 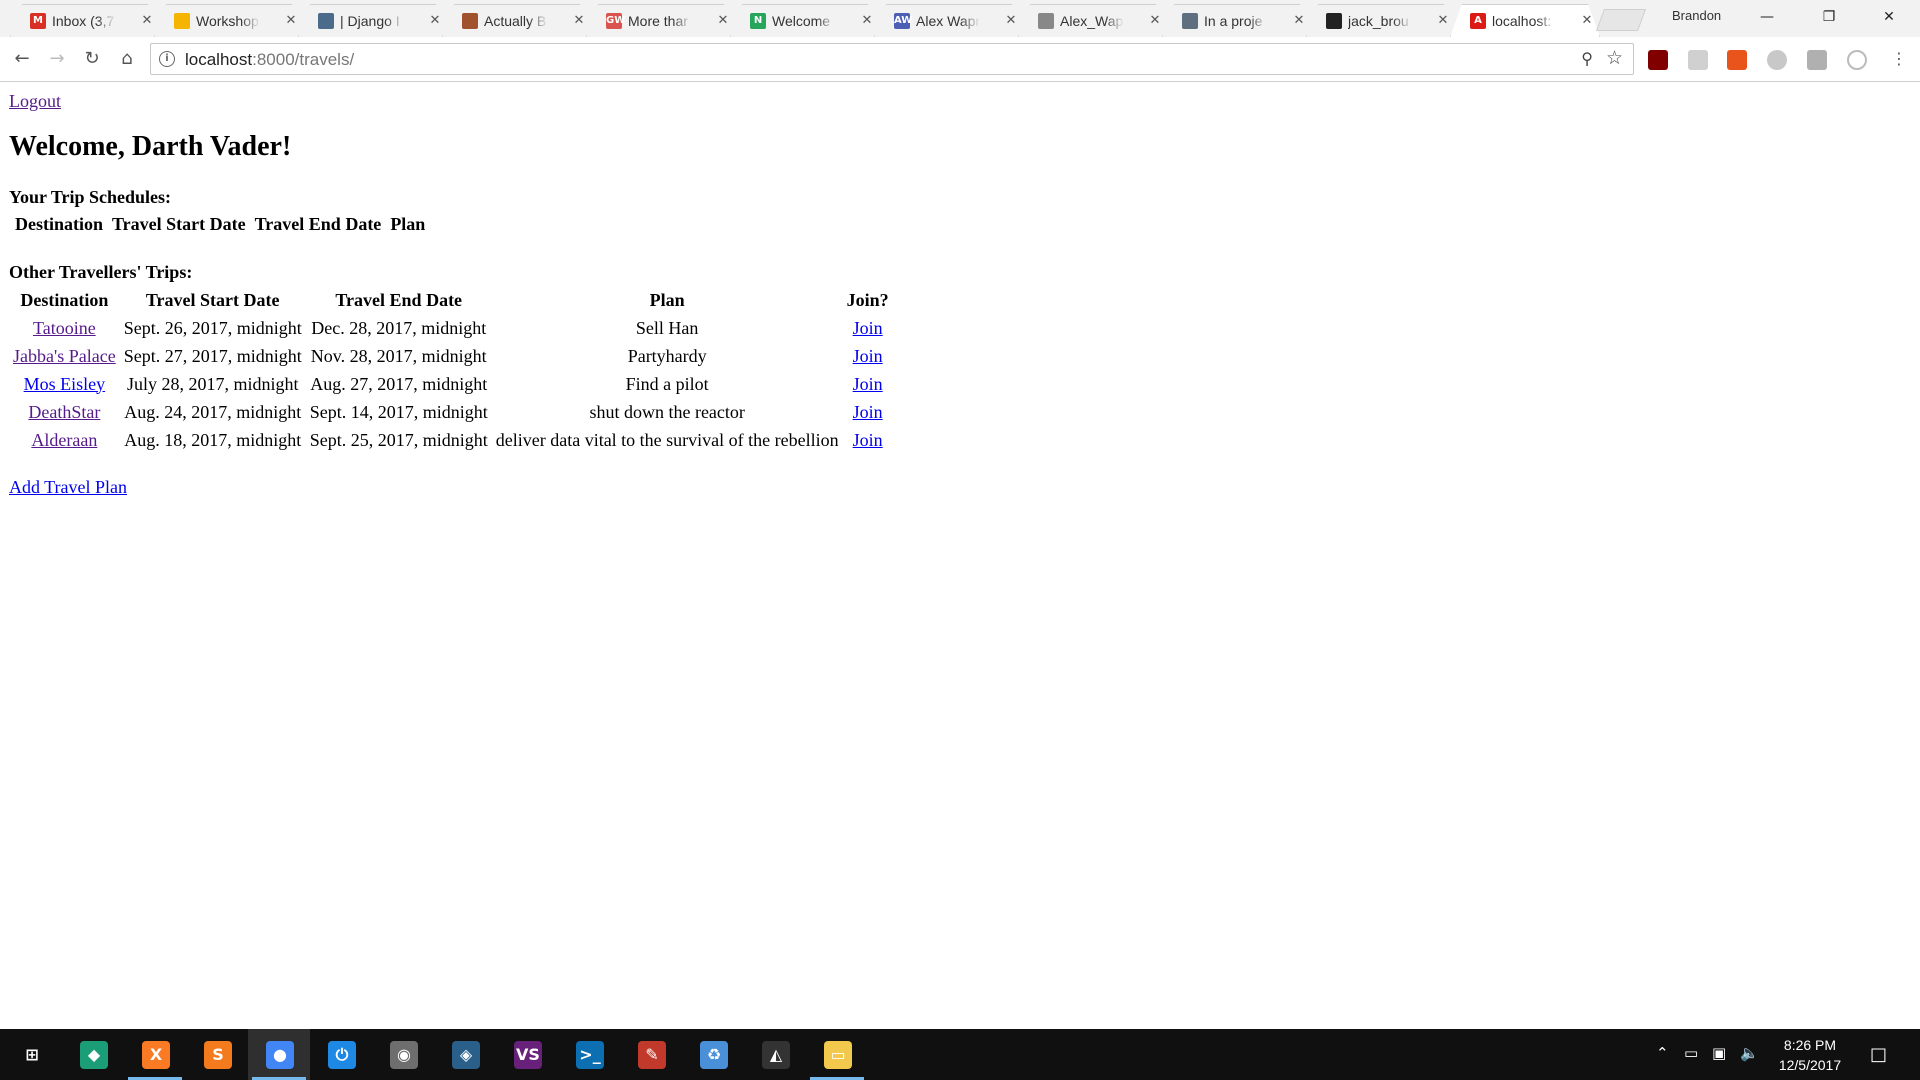 What do you see at coordinates (1614, 58) in the screenshot?
I see `bookmark-star-icon: ☆` at bounding box center [1614, 58].